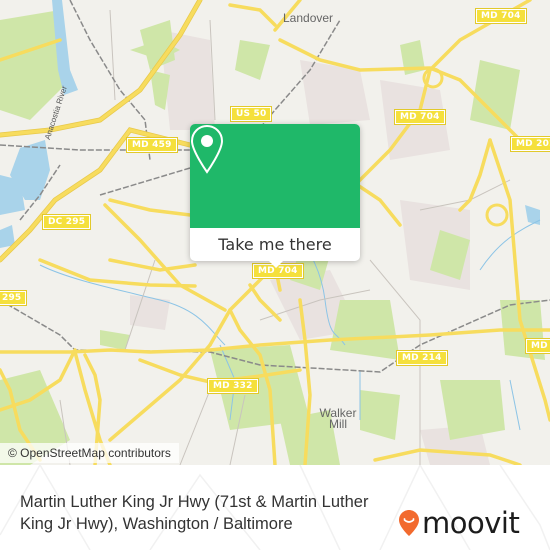  Describe the element at coordinates (275, 244) in the screenshot. I see `take-me-there-button: Take me there` at that location.